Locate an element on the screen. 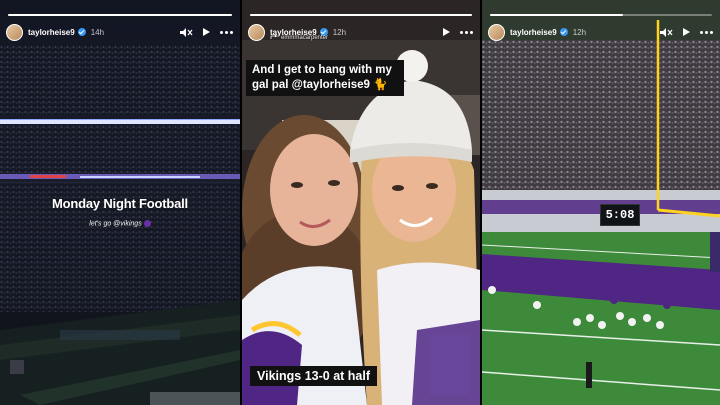 This screenshot has height=405, width=720. story-subtitle: let's go @vikings is located at coordinates (120, 223).